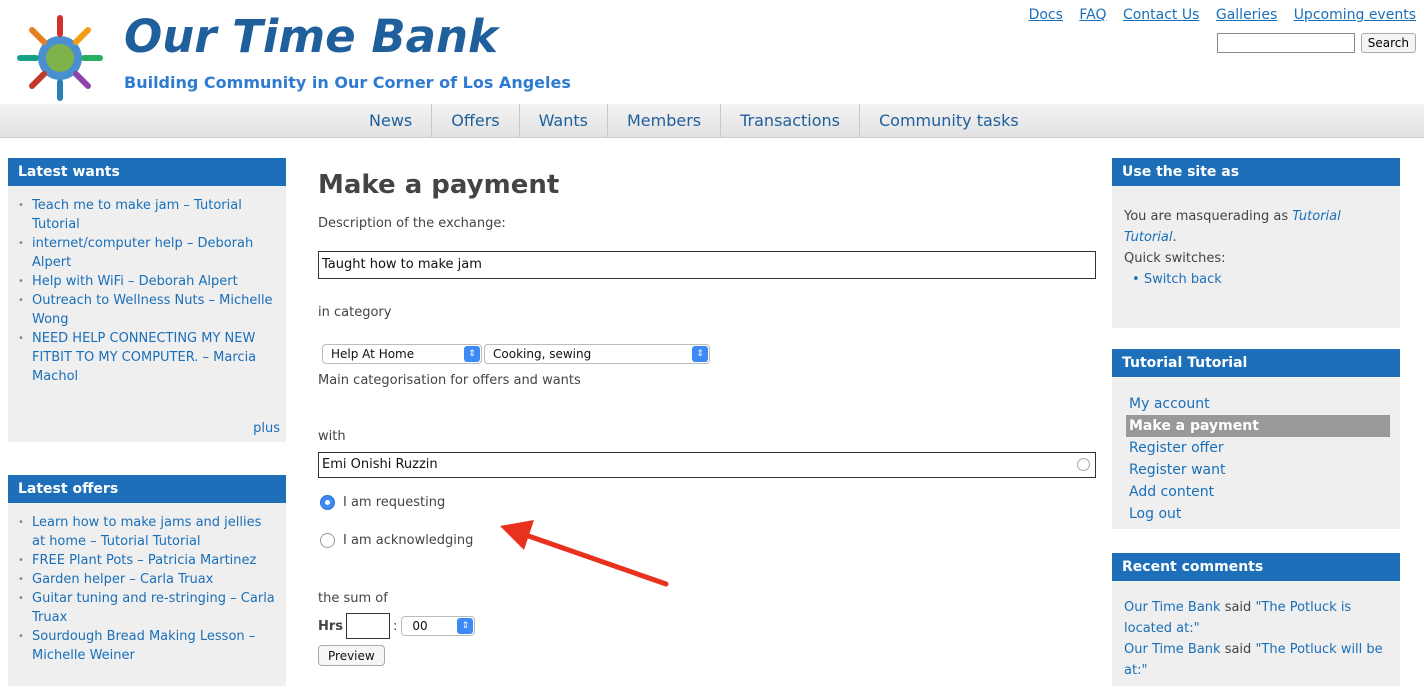  I want to click on category-help-text: Main categorisation for offers and wants, so click(449, 380).